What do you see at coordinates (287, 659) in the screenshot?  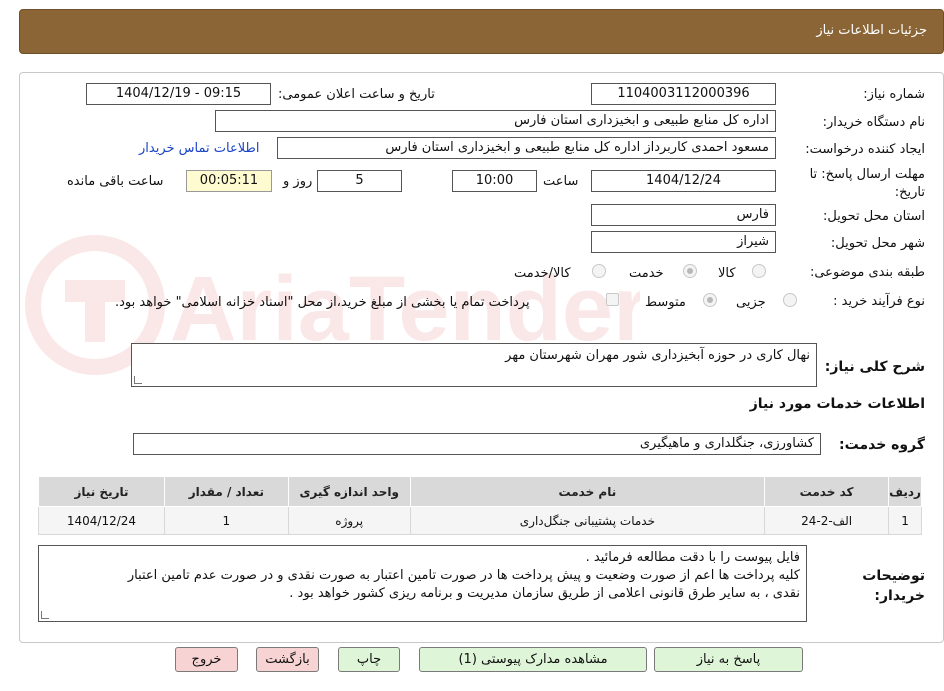 I see `back-button: بازگشت` at bounding box center [287, 659].